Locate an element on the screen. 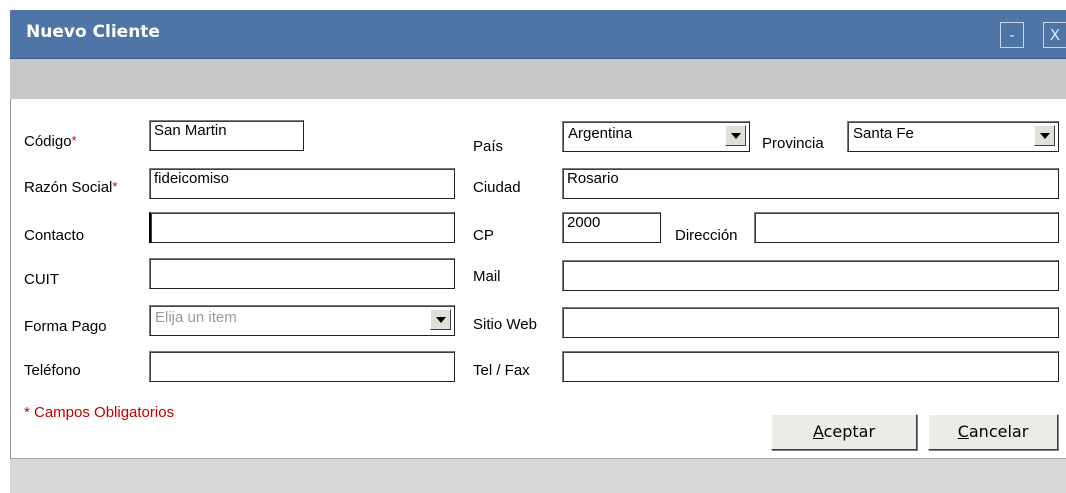  sitio-web-label: Sitio Web is located at coordinates (505, 324).